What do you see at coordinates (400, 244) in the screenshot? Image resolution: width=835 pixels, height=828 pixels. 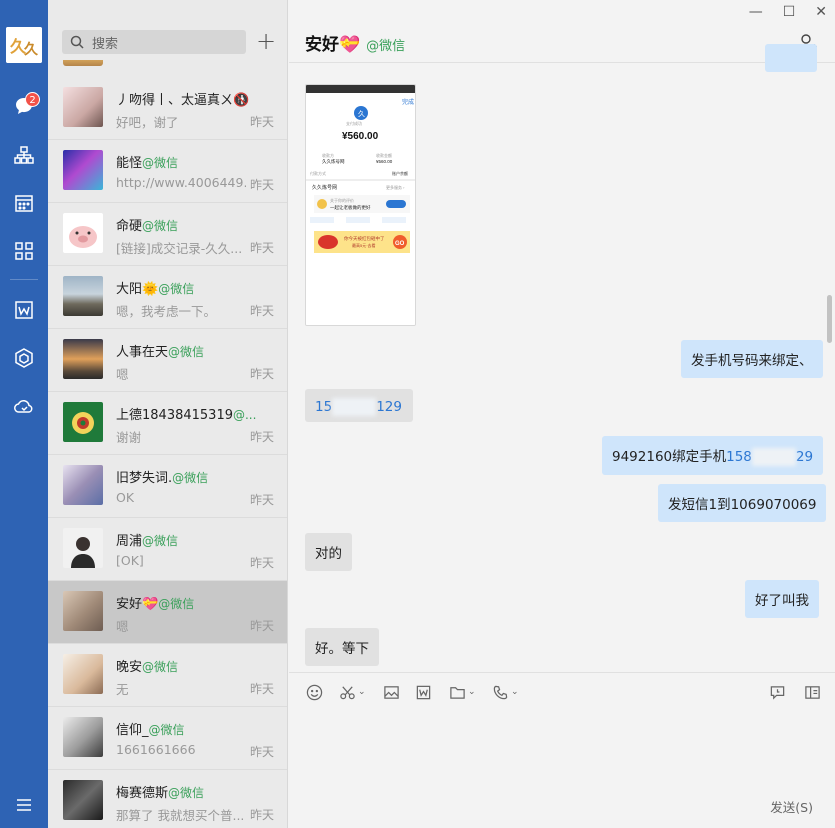 I see `image-go-label: GO` at bounding box center [400, 244].